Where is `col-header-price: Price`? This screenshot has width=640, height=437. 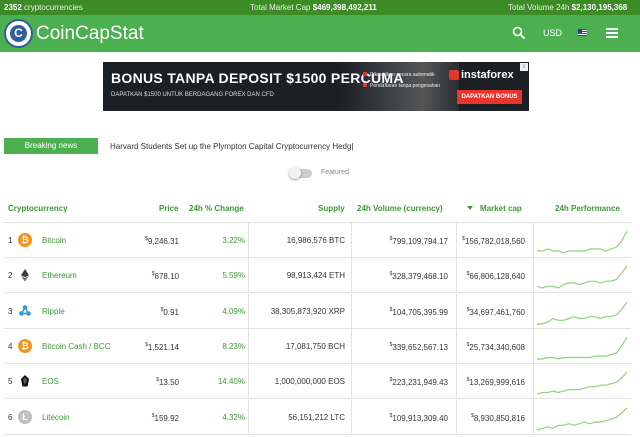
col-header-price: Price is located at coordinates (169, 208).